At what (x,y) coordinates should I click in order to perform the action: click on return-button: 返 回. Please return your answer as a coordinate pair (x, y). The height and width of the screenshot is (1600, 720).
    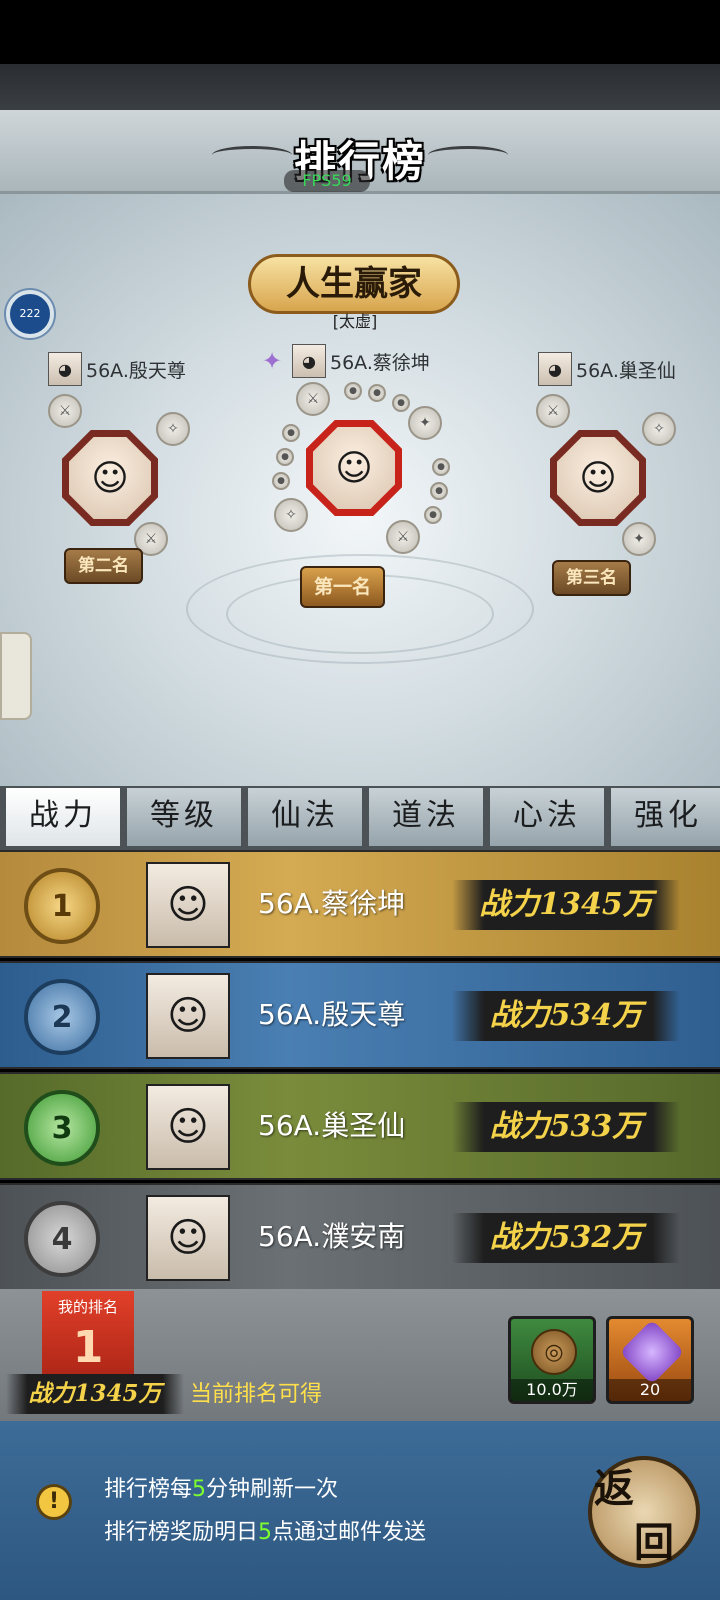
    Looking at the image, I should click on (644, 1512).